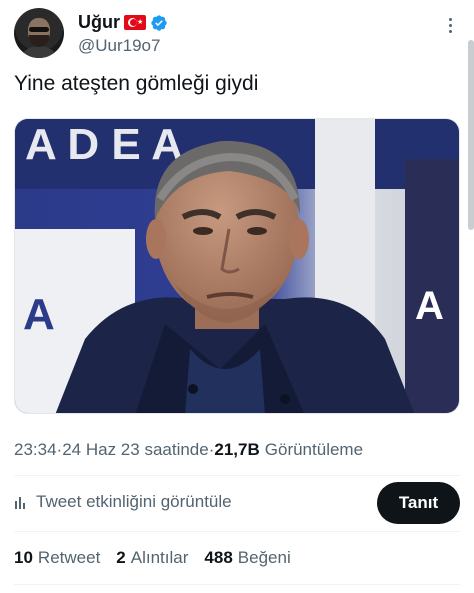 The image size is (474, 593). Describe the element at coordinates (99, 22) in the screenshot. I see `author-display-name: Uğur` at that location.